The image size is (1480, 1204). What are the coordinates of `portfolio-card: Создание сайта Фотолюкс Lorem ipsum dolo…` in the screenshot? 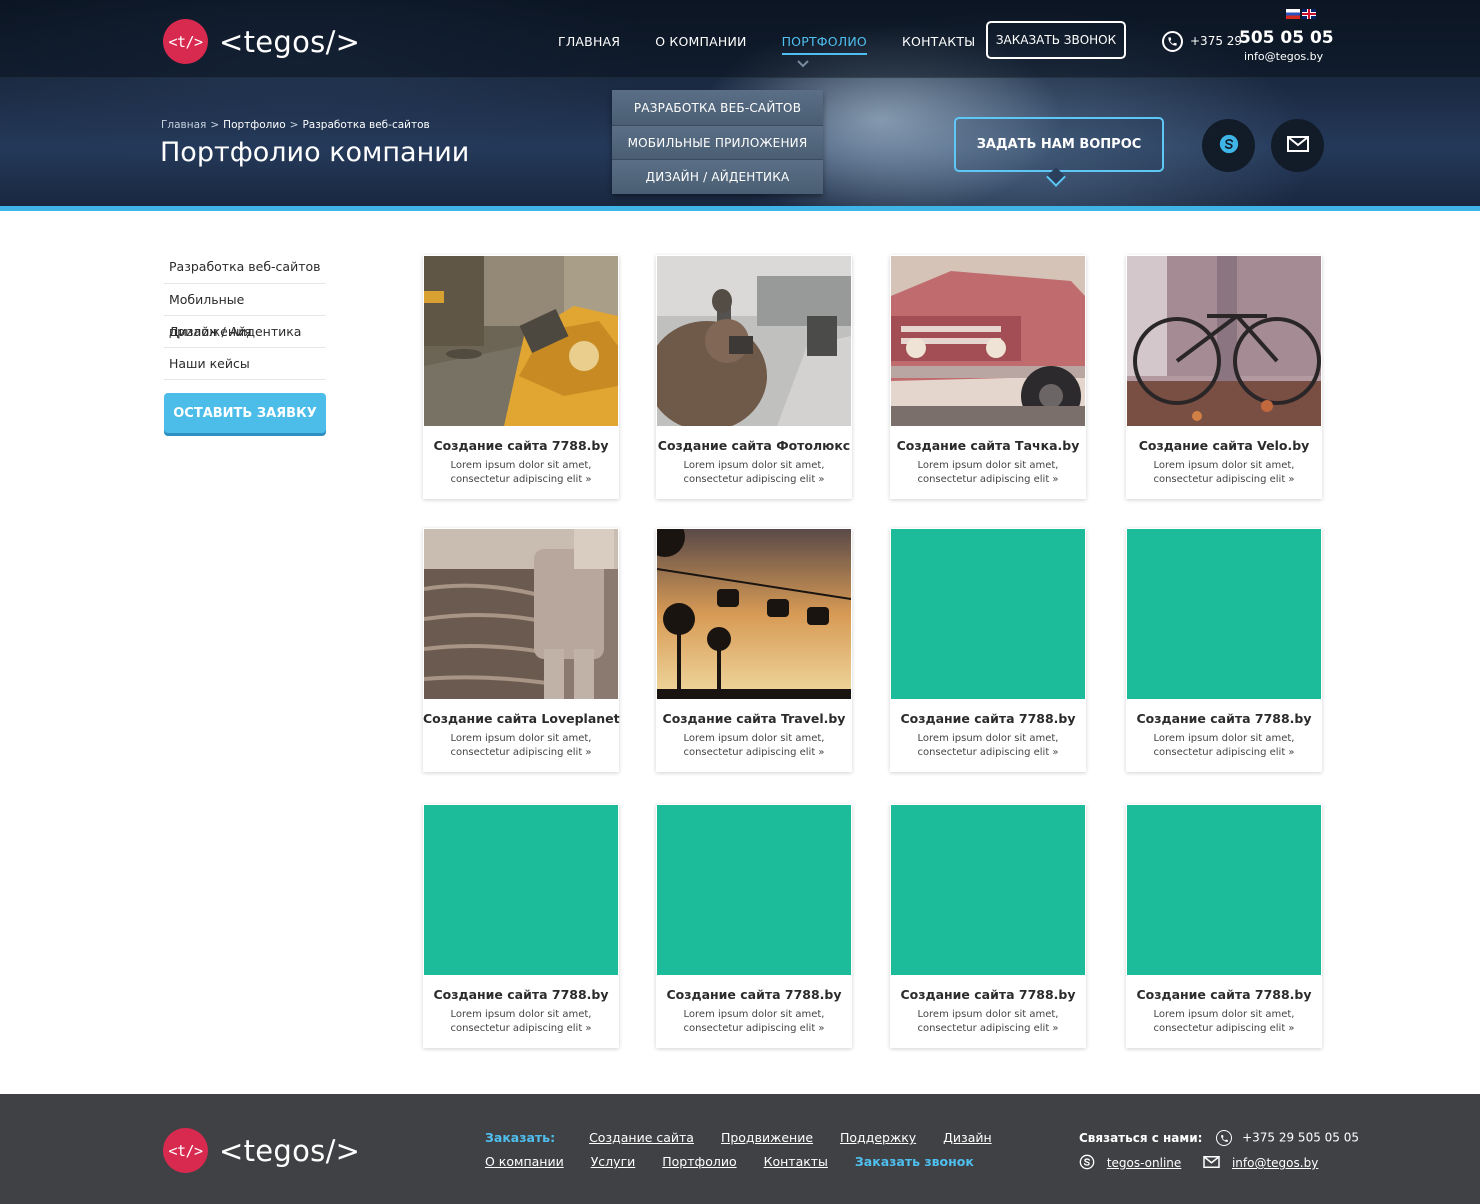 It's located at (754, 377).